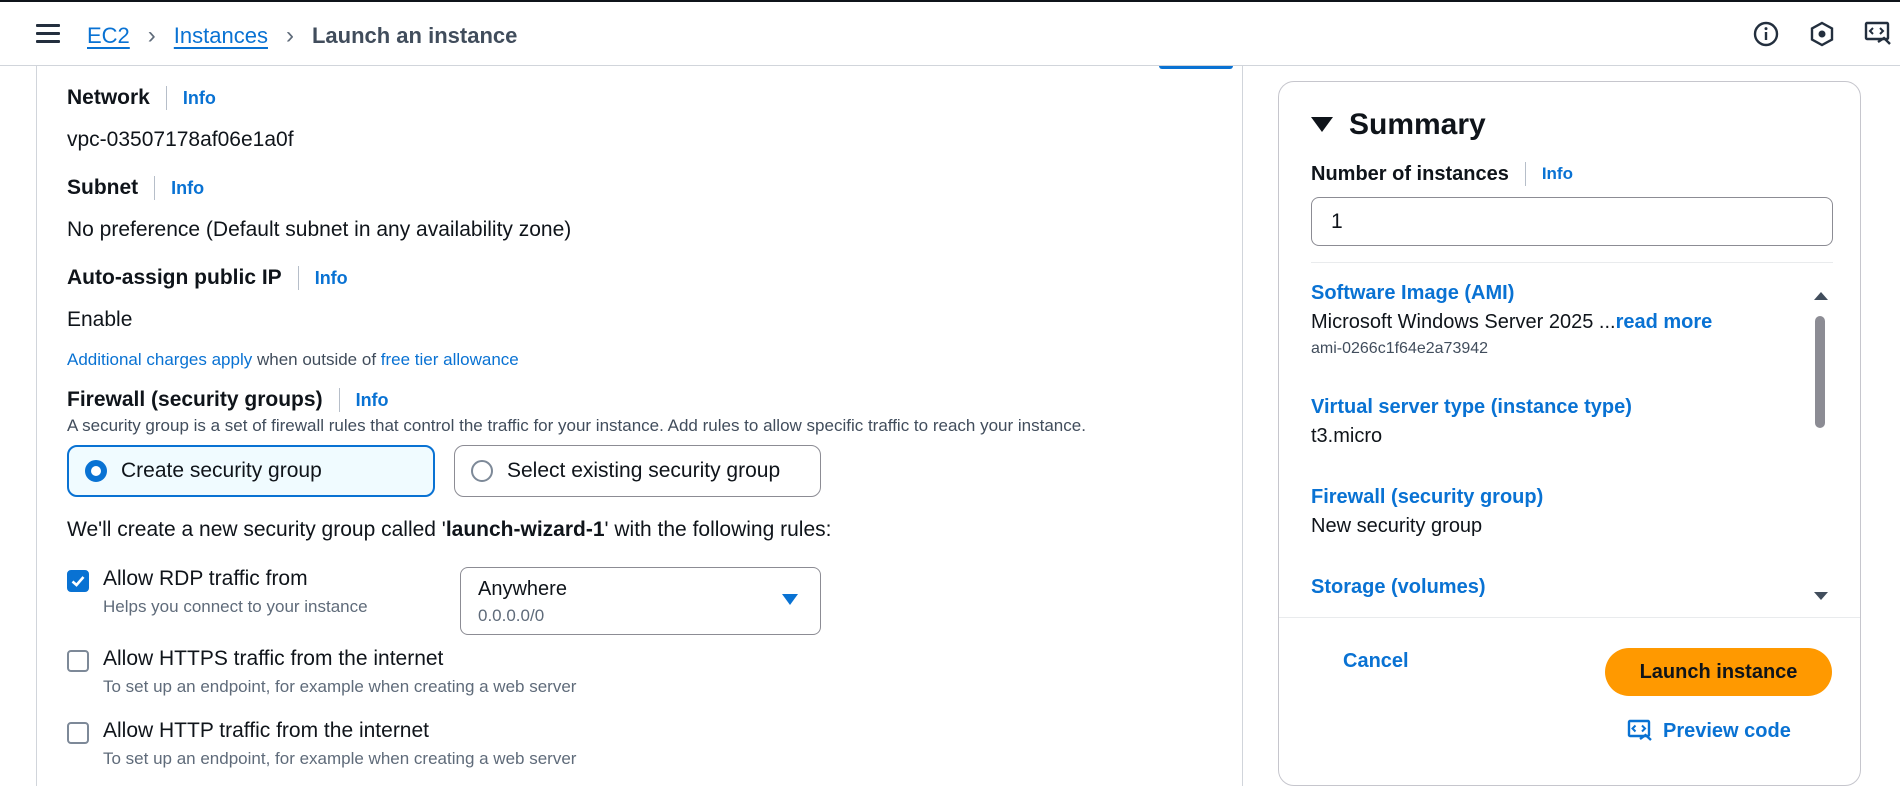 The width and height of the screenshot is (1900, 786). What do you see at coordinates (1196, 67) in the screenshot?
I see `edit-button-edge` at bounding box center [1196, 67].